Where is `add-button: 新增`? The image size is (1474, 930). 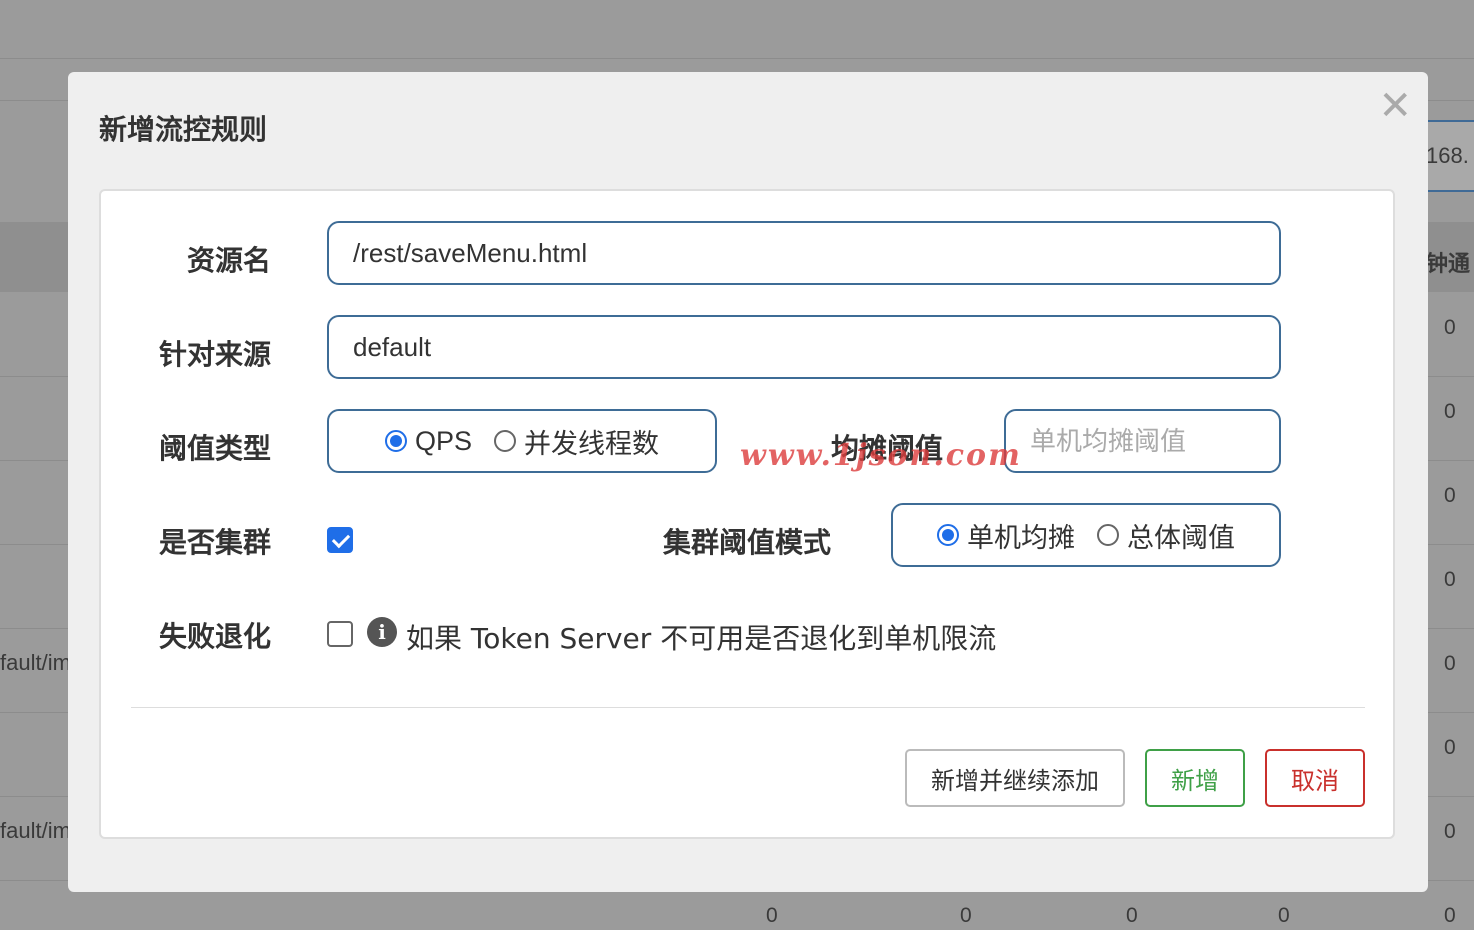
add-button: 新增 is located at coordinates (1195, 778).